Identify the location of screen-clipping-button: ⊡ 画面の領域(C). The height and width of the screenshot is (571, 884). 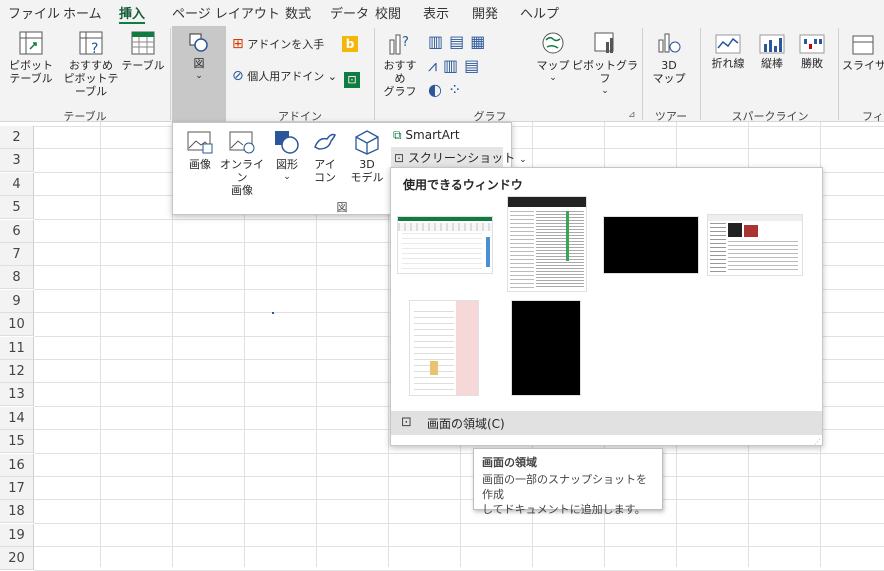
(606, 423).